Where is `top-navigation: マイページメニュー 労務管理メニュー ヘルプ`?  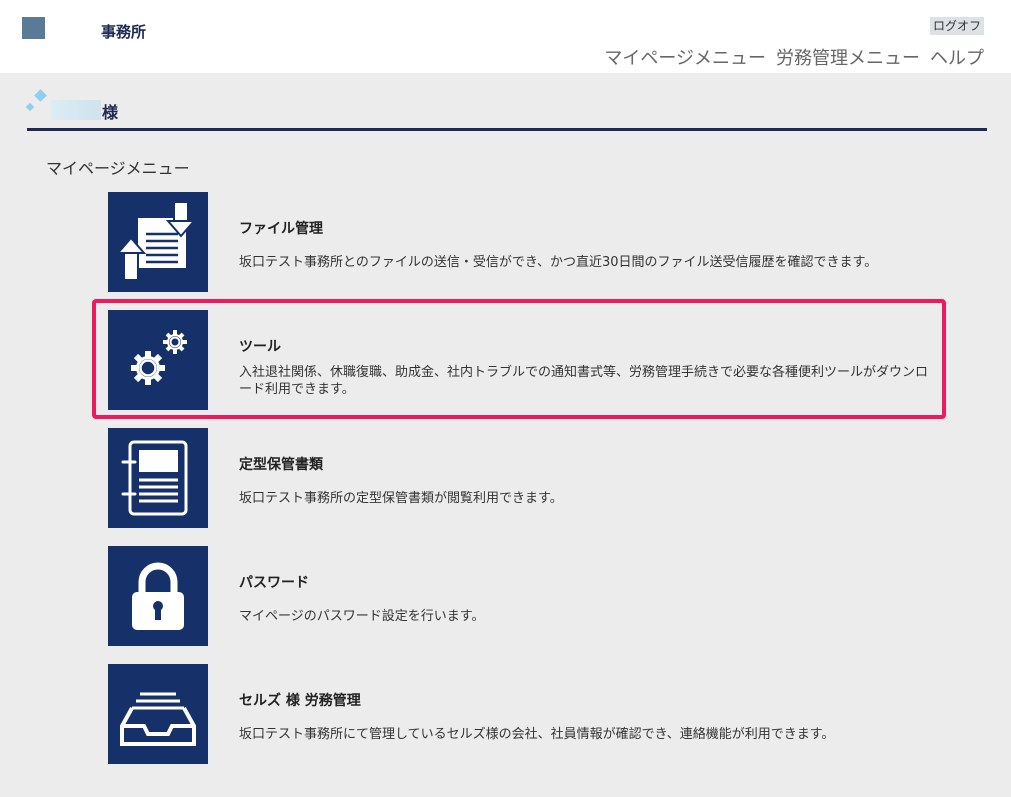 top-navigation: マイページメニュー 労務管理メニュー ヘルプ is located at coordinates (794, 57).